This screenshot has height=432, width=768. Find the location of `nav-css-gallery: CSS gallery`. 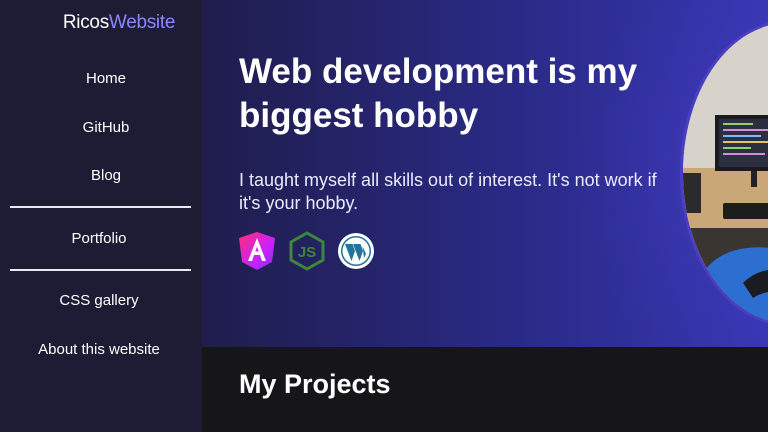

nav-css-gallery: CSS gallery is located at coordinates (99, 300).